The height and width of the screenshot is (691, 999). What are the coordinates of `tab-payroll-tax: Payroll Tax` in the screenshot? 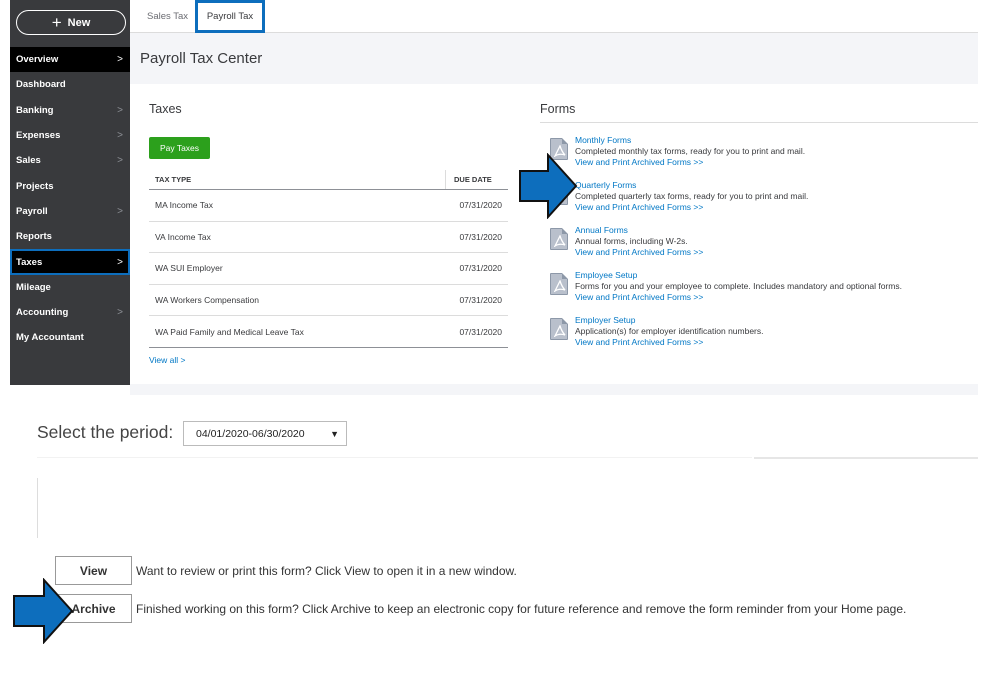 It's located at (230, 16).